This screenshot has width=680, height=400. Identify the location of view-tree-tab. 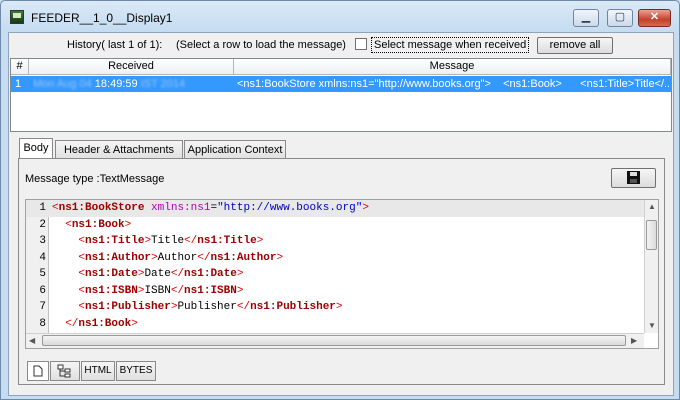
(65, 371).